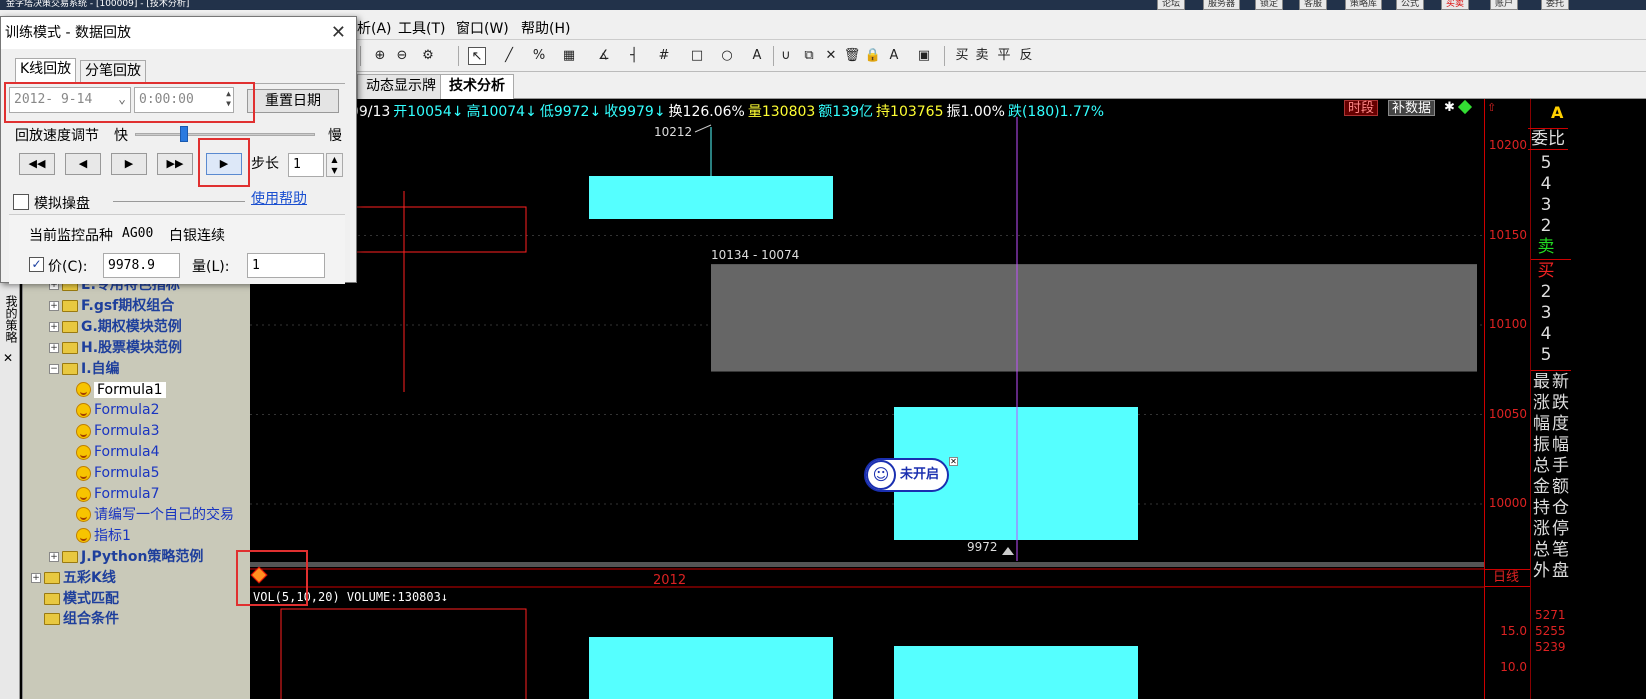 This screenshot has width=1646, height=699. What do you see at coordinates (118, 431) in the screenshot?
I see `tree-item: Formula3` at bounding box center [118, 431].